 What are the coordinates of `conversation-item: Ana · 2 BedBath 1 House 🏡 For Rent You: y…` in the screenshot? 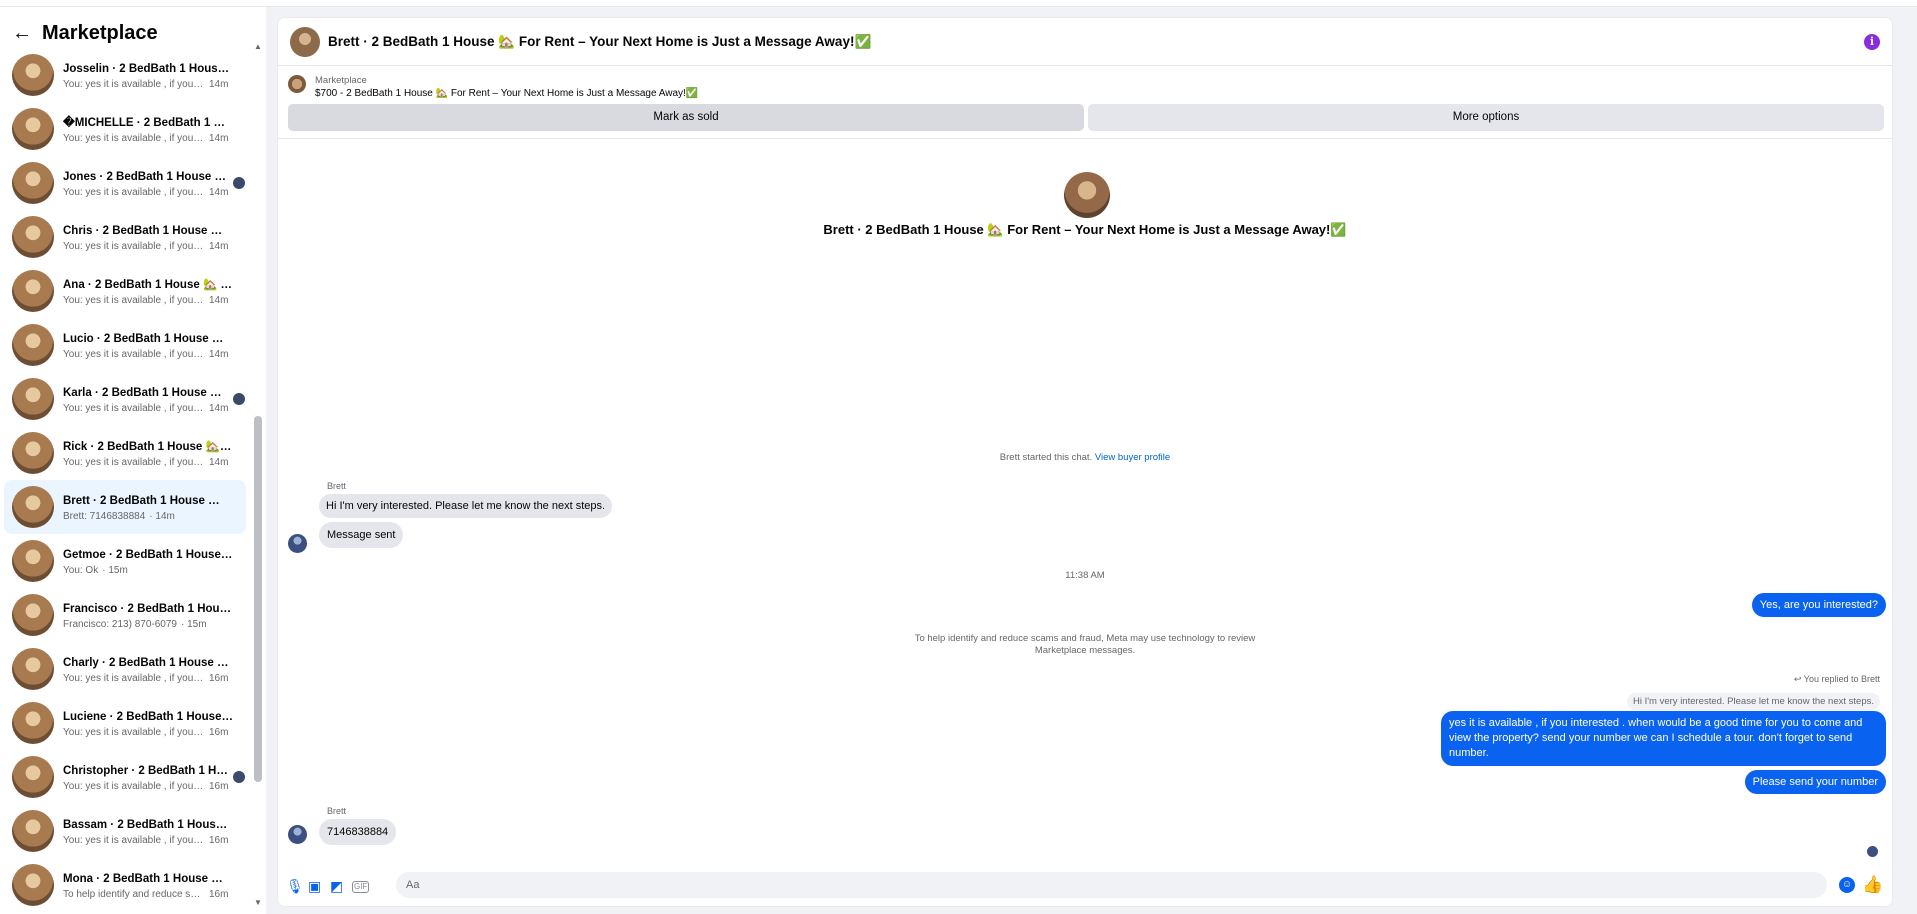 It's located at (125, 291).